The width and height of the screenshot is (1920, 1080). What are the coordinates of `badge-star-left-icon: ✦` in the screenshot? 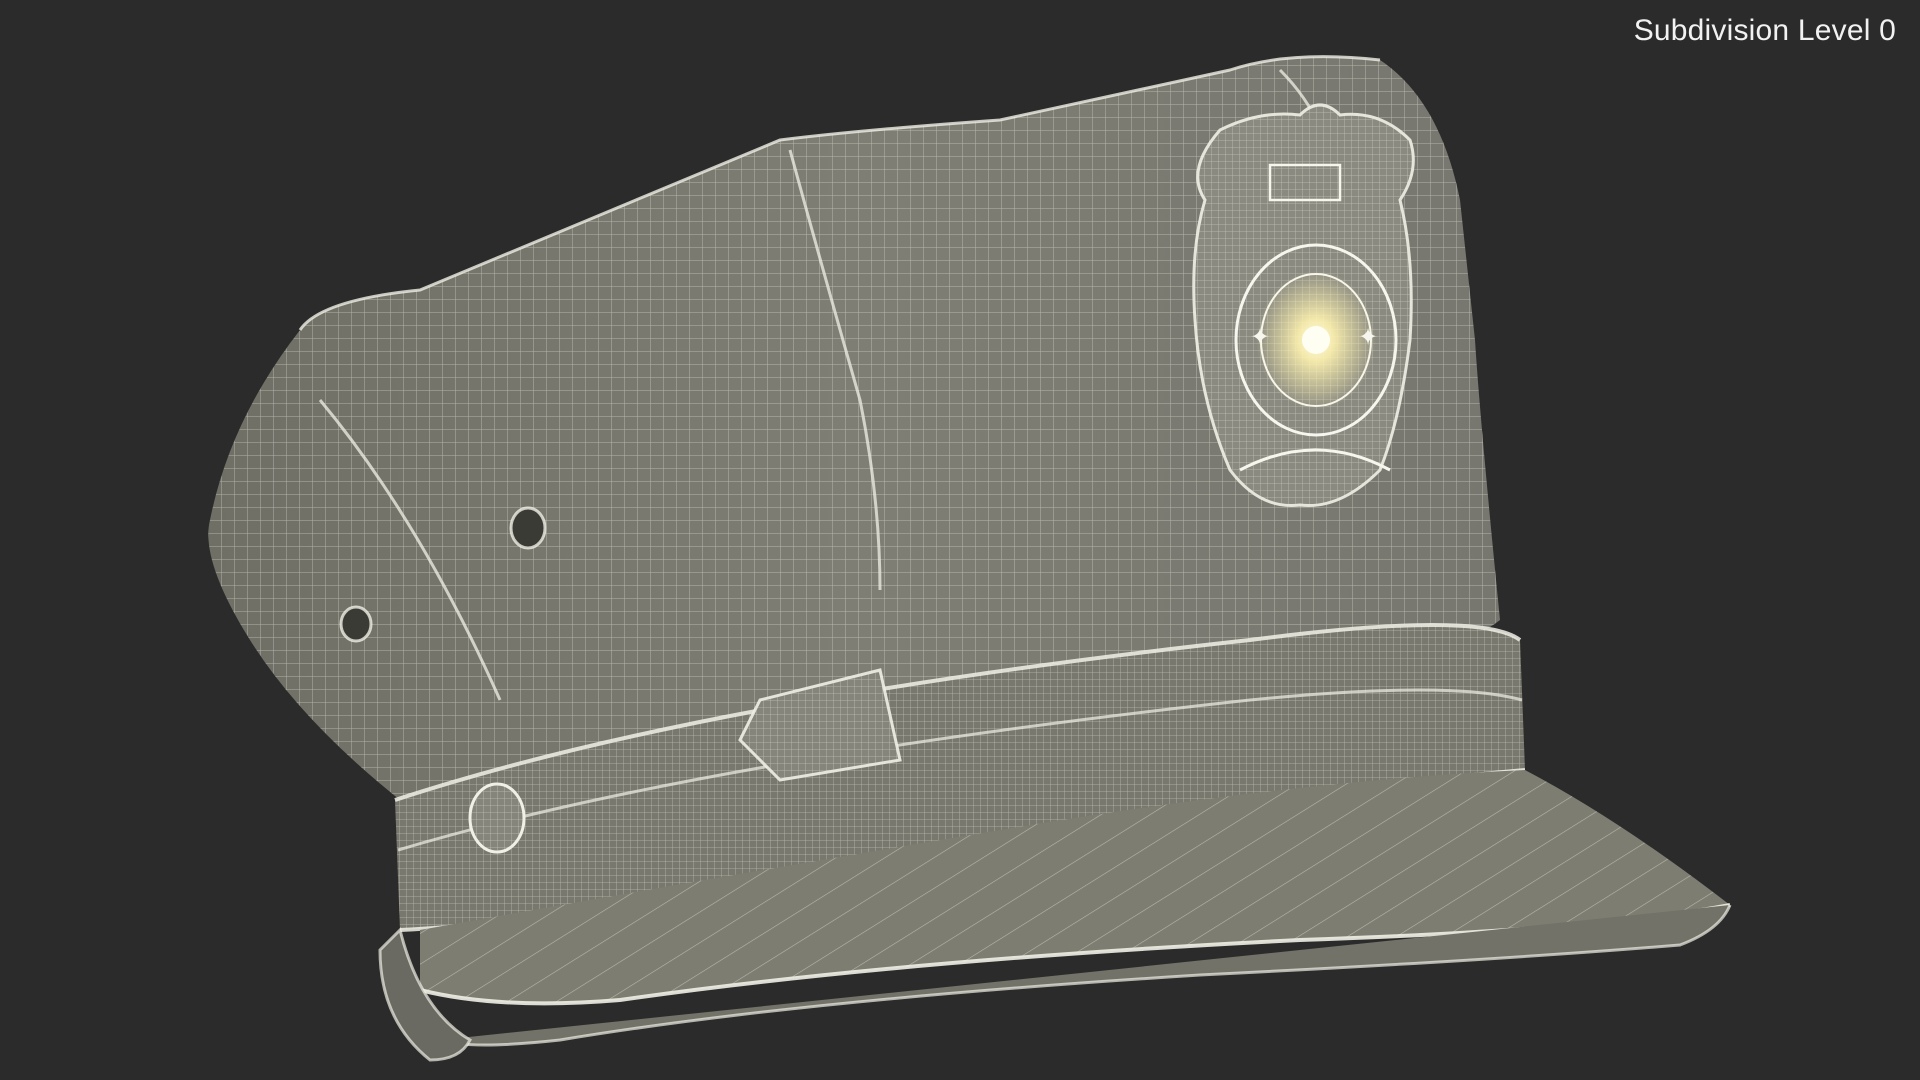 It's located at (1260, 337).